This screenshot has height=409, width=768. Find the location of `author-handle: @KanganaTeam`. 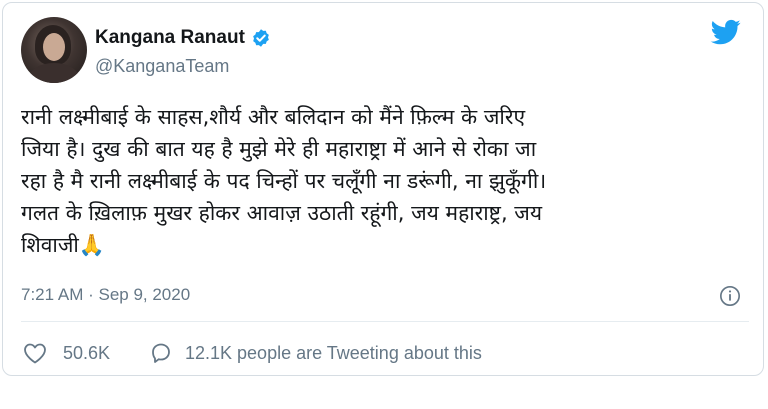

author-handle: @KanganaTeam is located at coordinates (162, 66).